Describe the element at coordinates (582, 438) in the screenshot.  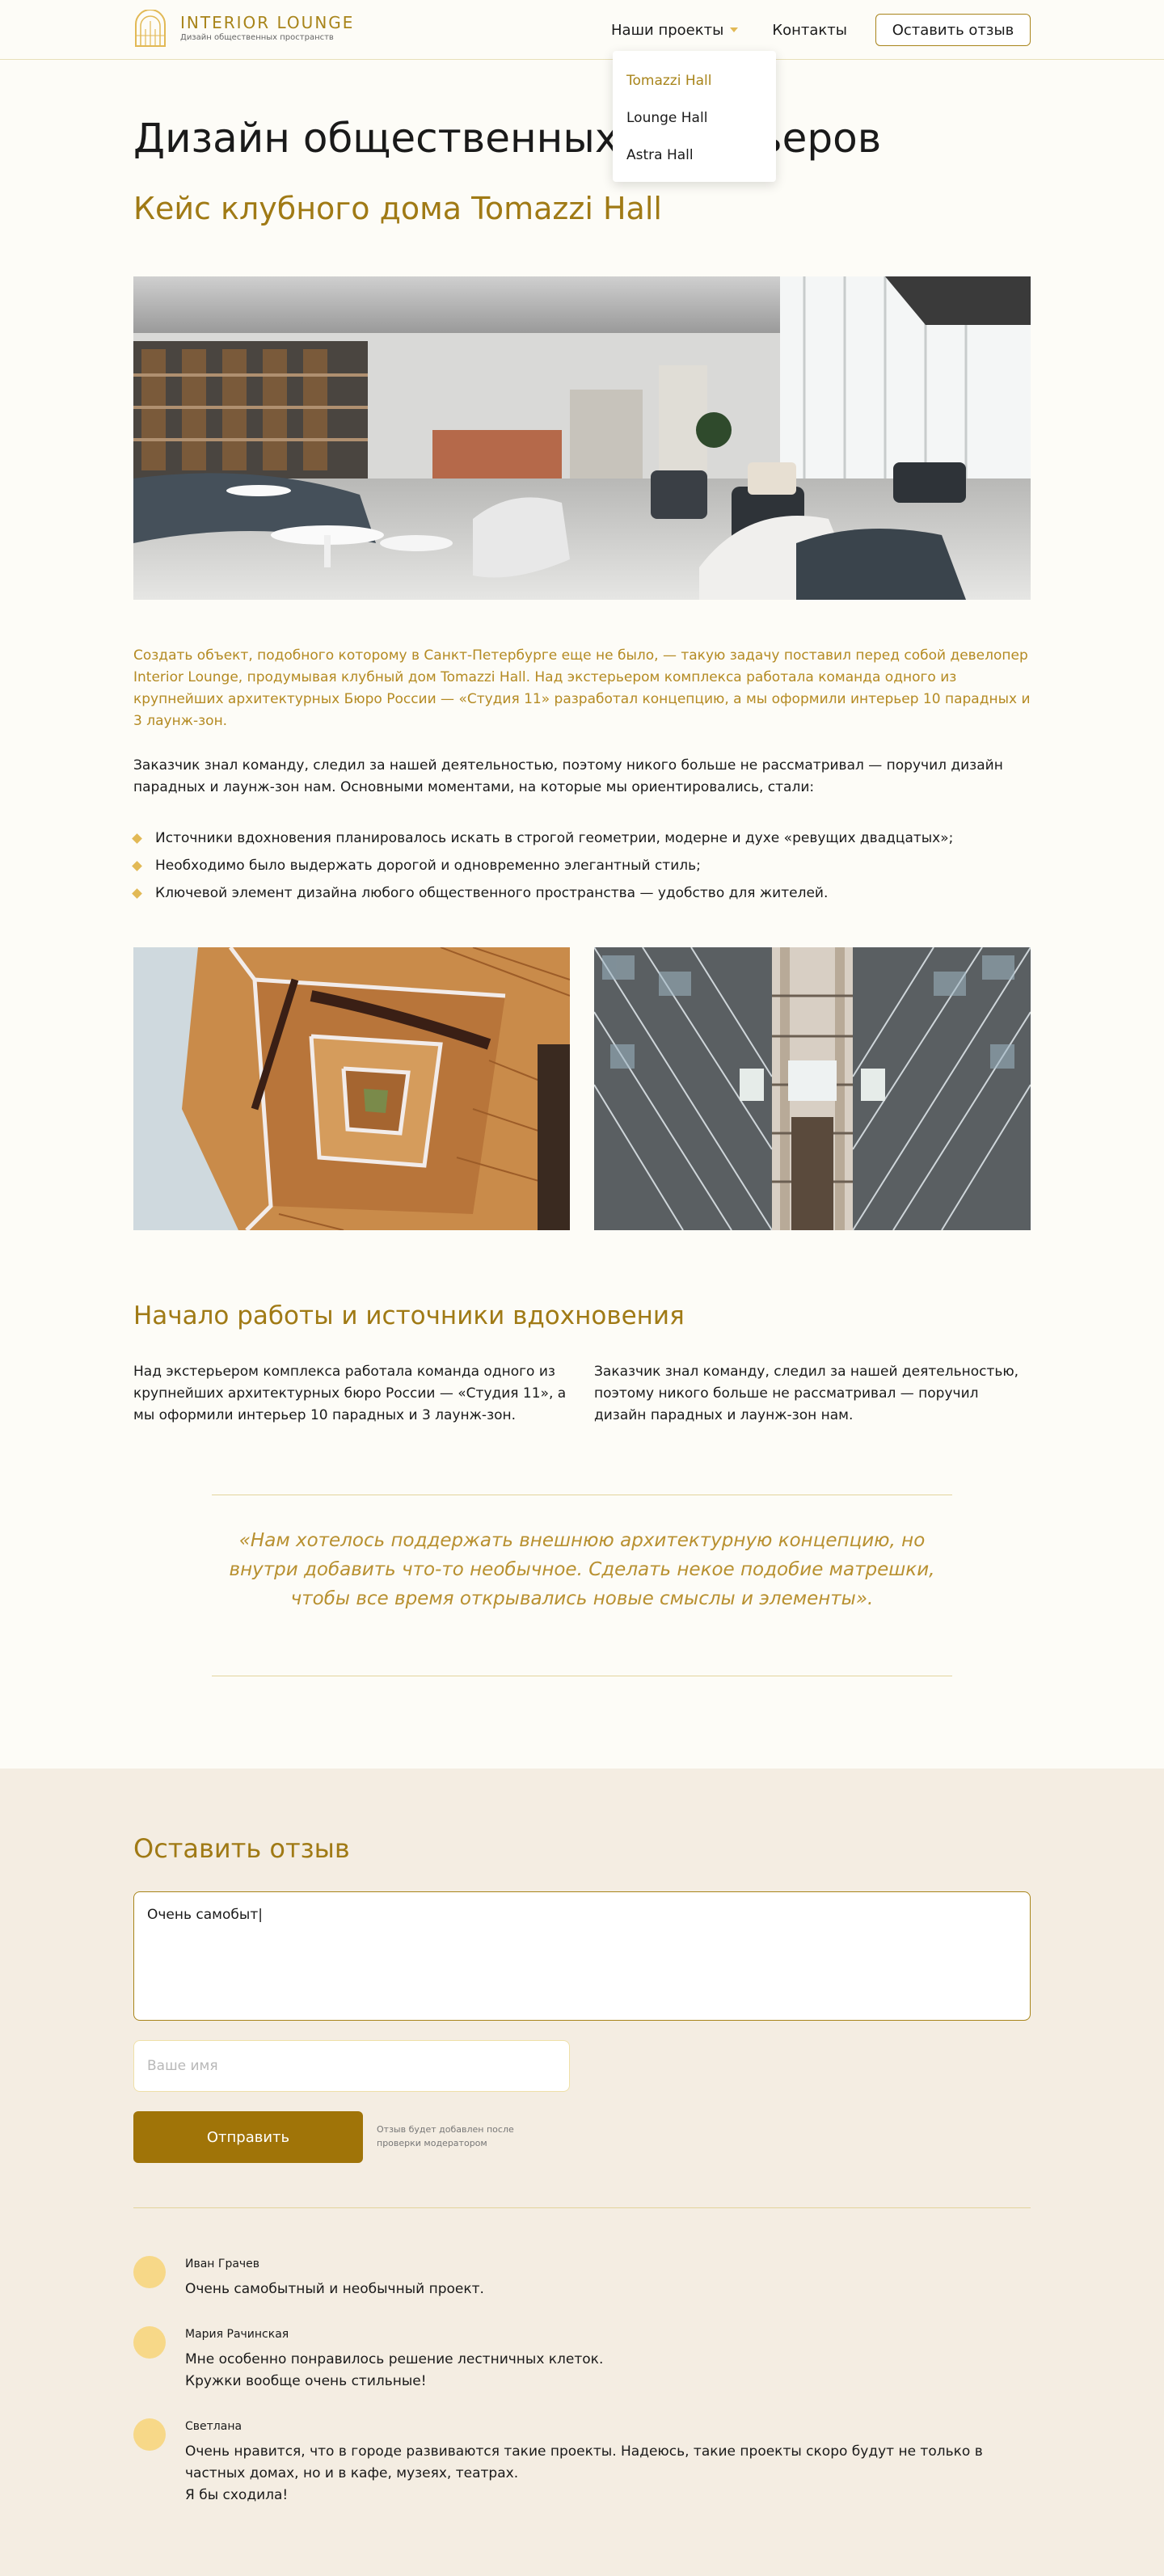
I see `hero-lobby-image` at that location.